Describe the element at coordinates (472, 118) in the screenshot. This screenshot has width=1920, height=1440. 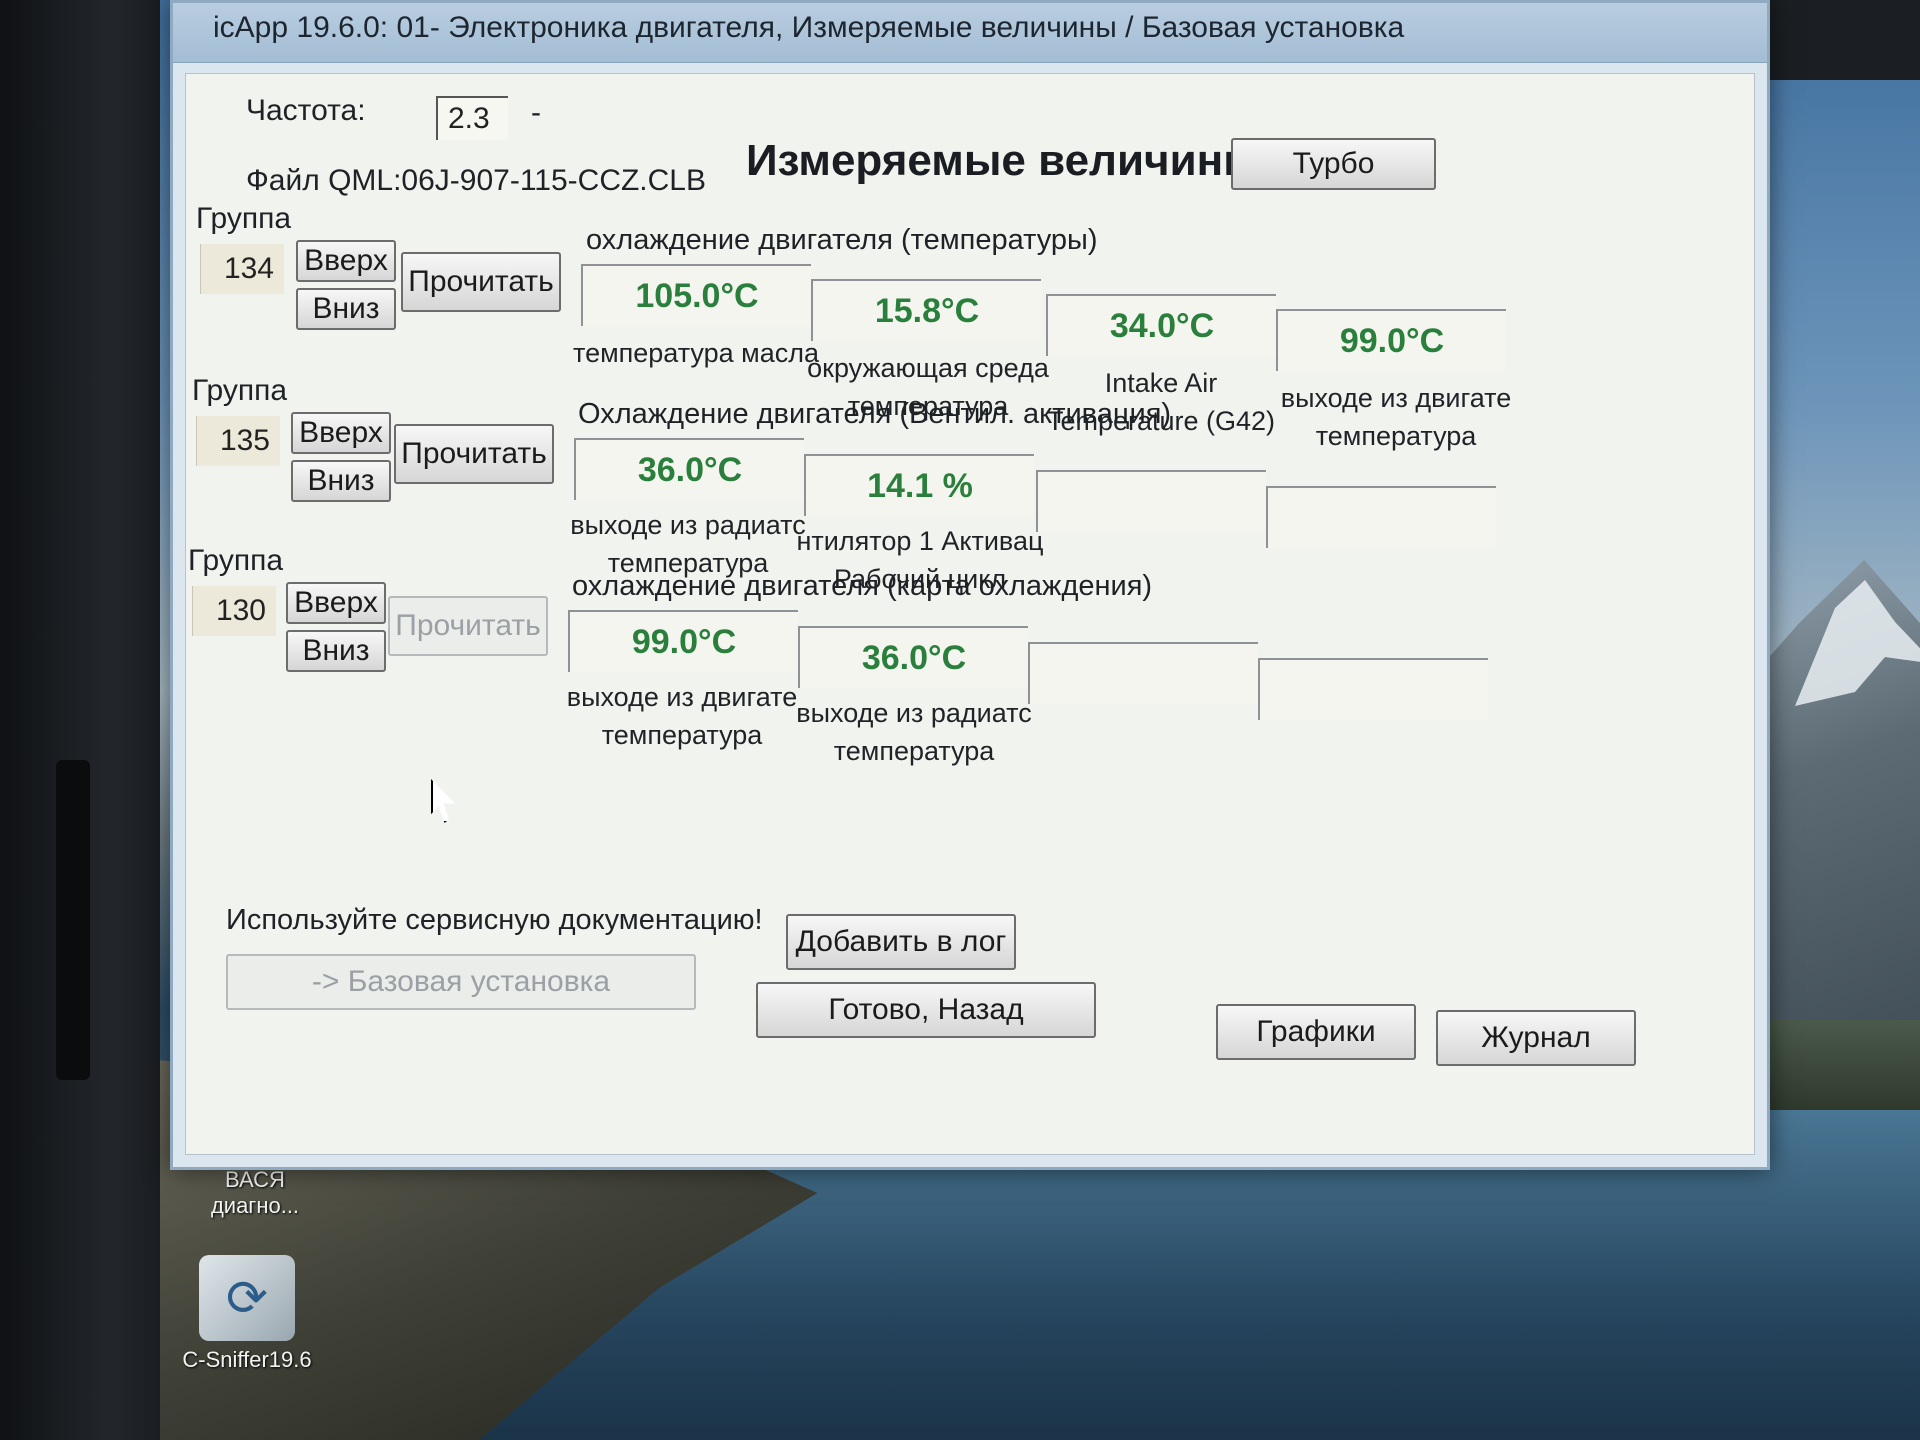
I see `frequency-value: 2.3` at that location.